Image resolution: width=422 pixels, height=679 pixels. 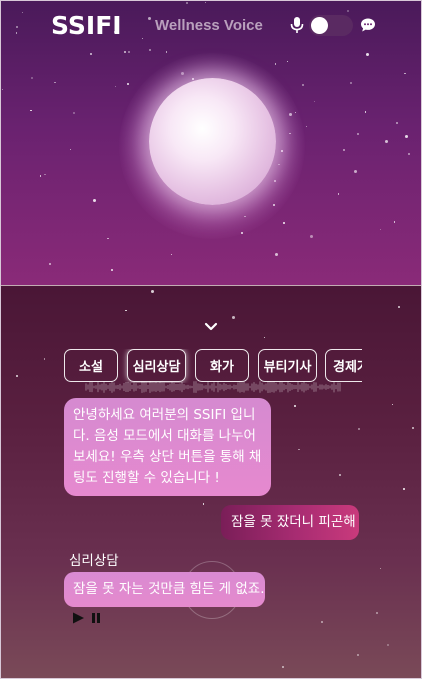 I want to click on app-title: Wellness Voice, so click(x=209, y=25).